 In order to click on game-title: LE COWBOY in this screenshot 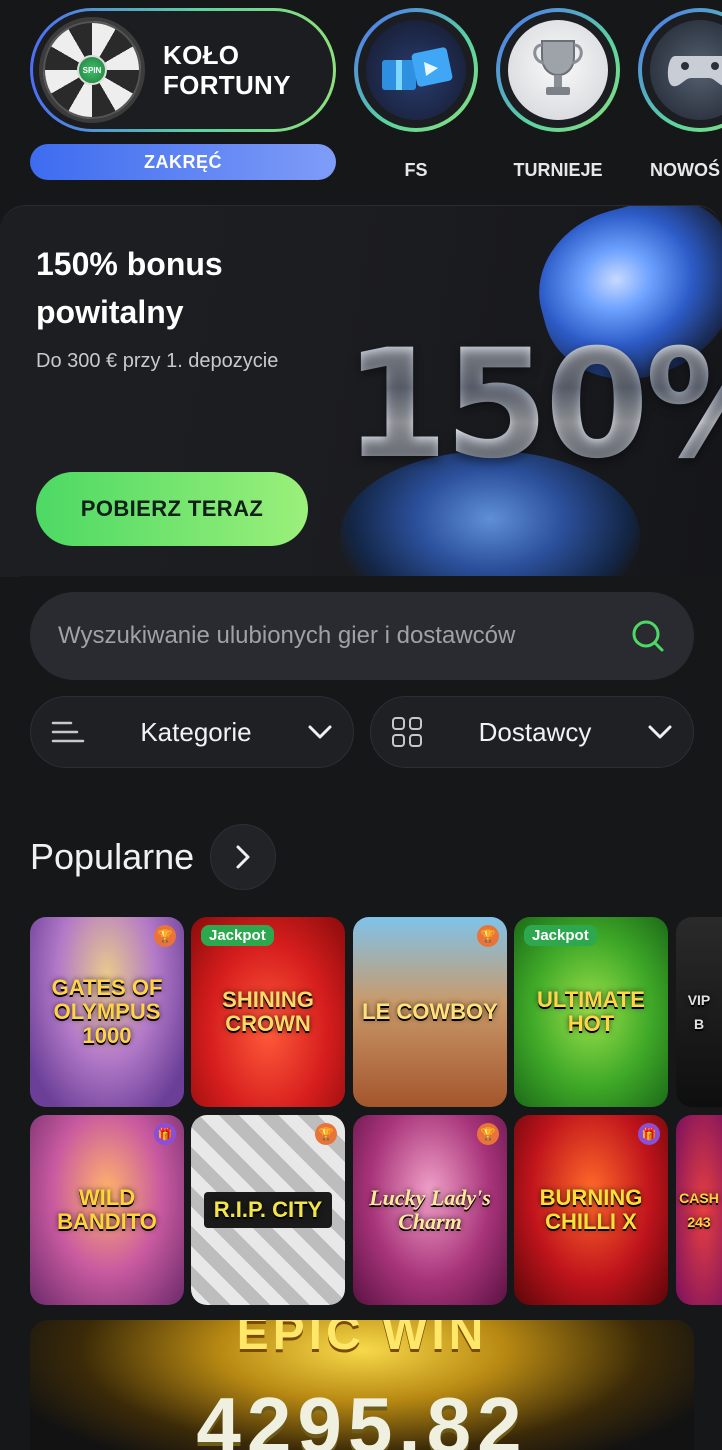, I will do `click(430, 1011)`.